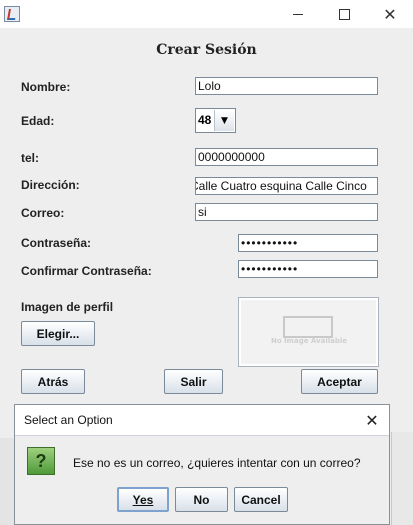 The image size is (413, 525). I want to click on correo-field: si, so click(286, 212).